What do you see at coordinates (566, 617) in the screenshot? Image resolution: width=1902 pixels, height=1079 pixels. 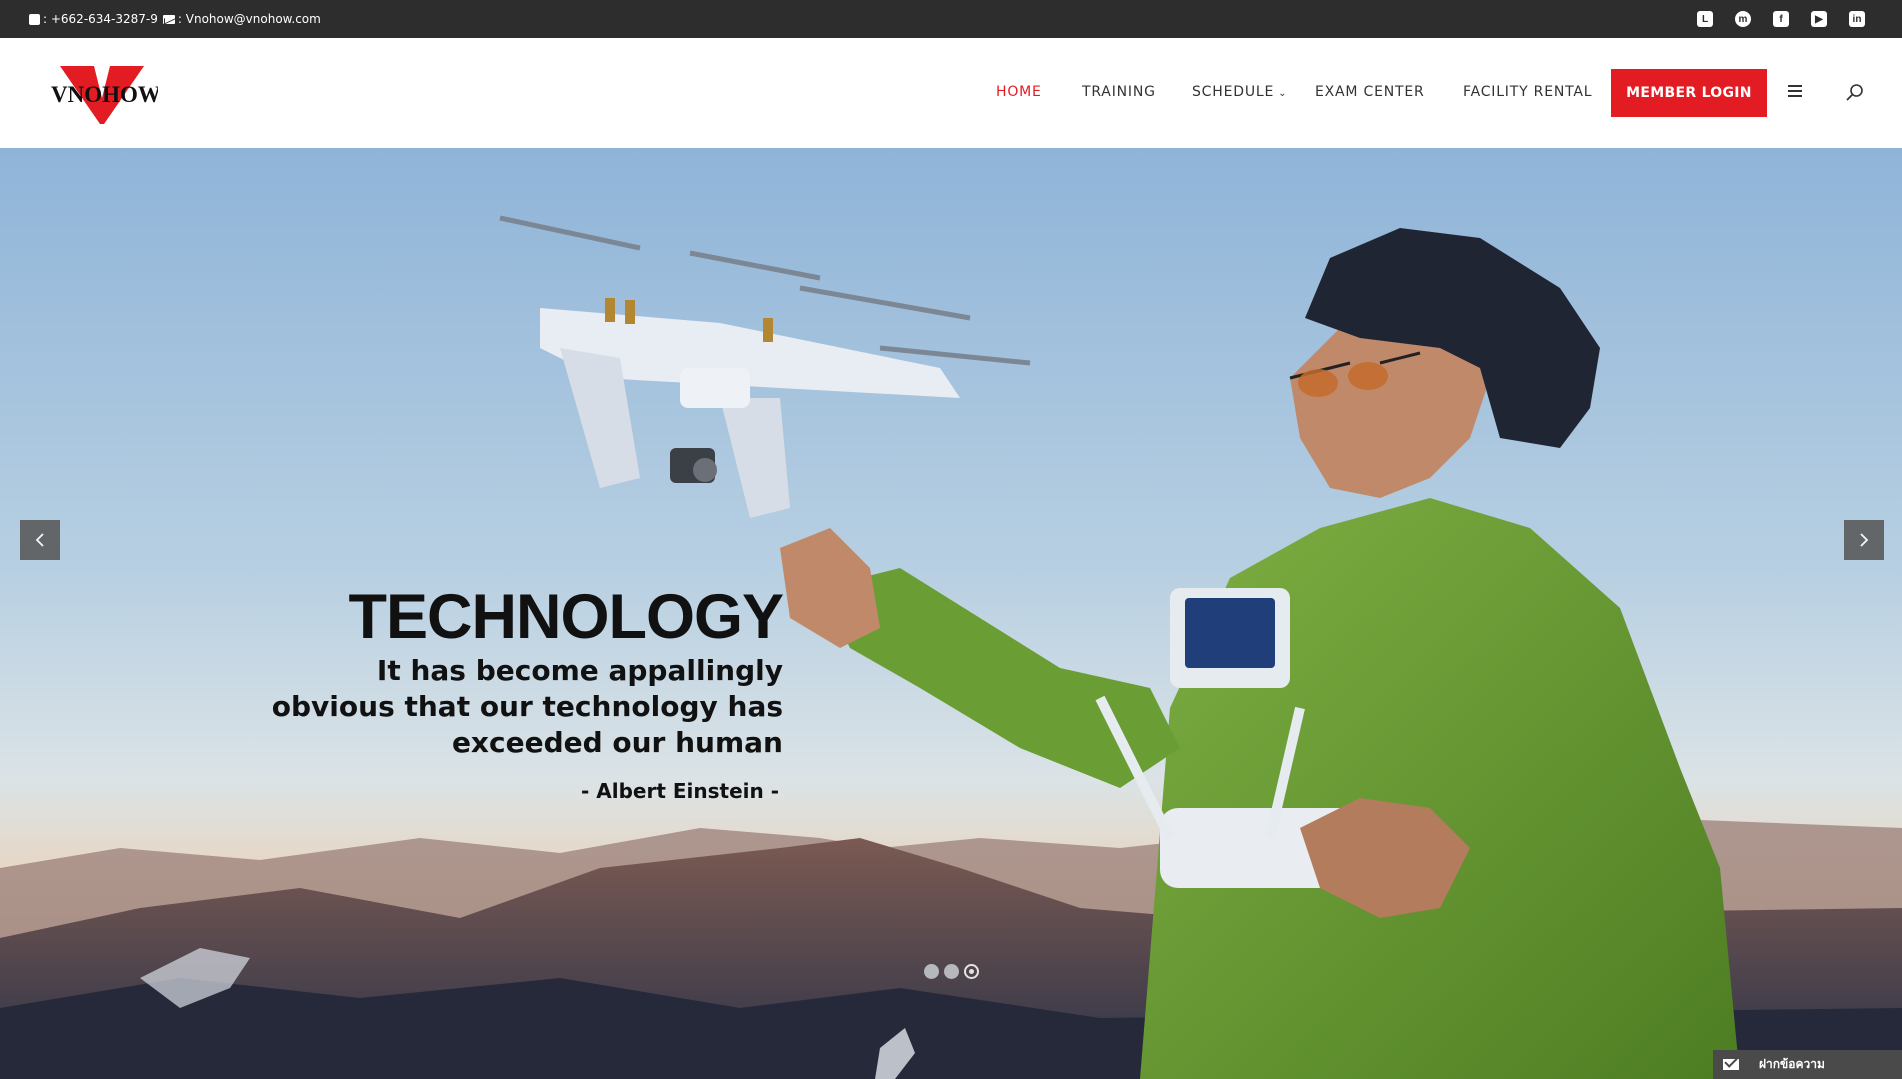 I see `slide-title: TECHNOLOGY` at bounding box center [566, 617].